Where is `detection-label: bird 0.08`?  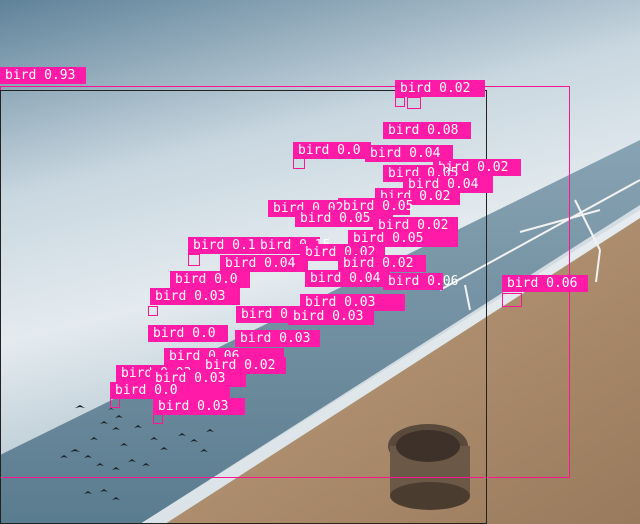 detection-label: bird 0.08 is located at coordinates (427, 130).